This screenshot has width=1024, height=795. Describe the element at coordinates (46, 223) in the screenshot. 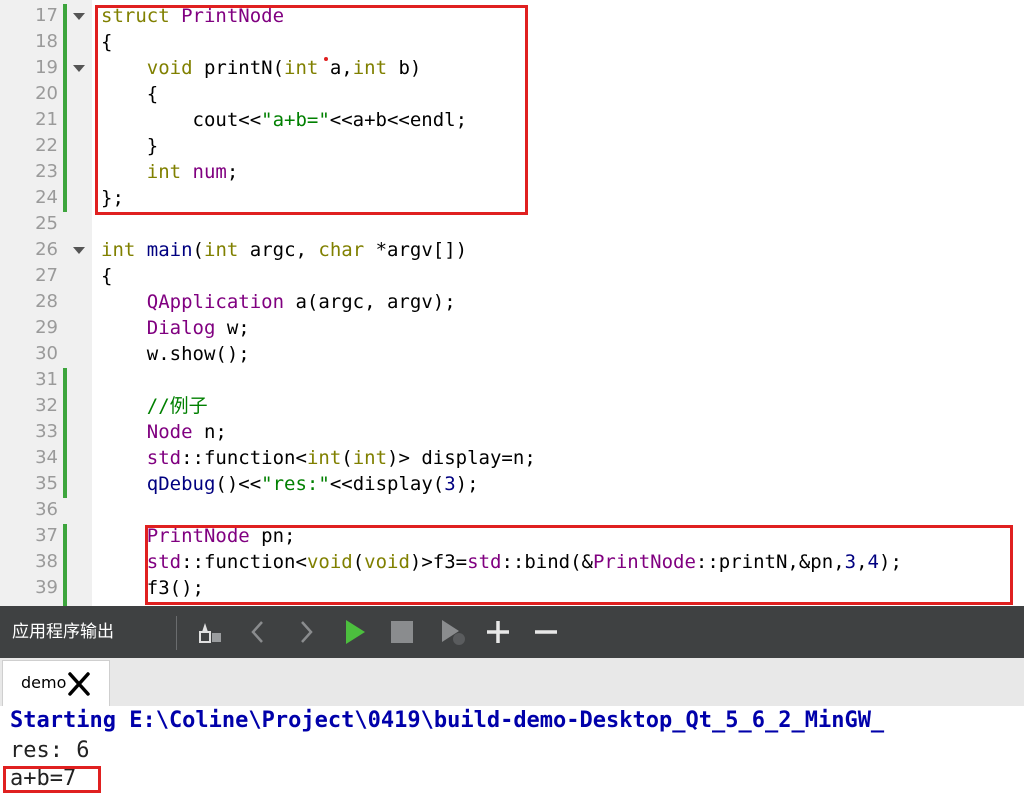

I see `line-number: 25` at that location.